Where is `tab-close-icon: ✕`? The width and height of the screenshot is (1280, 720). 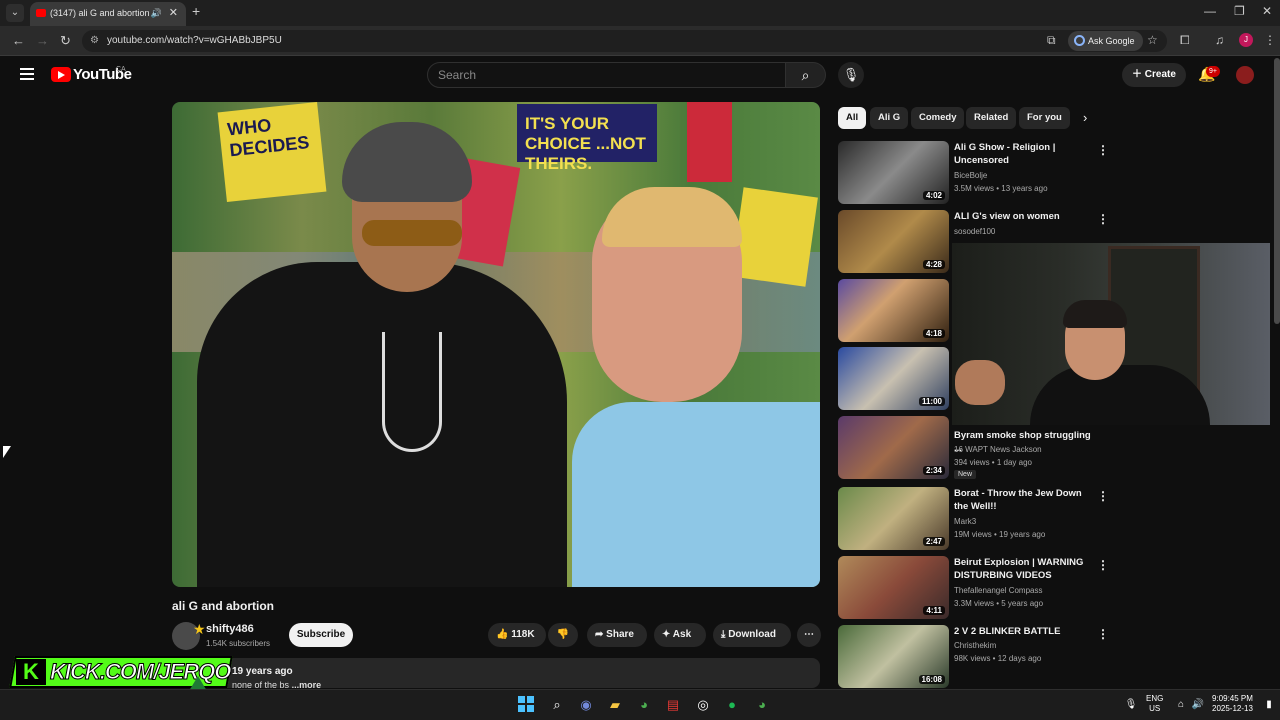
tab-close-icon: ✕ is located at coordinates (173, 13).